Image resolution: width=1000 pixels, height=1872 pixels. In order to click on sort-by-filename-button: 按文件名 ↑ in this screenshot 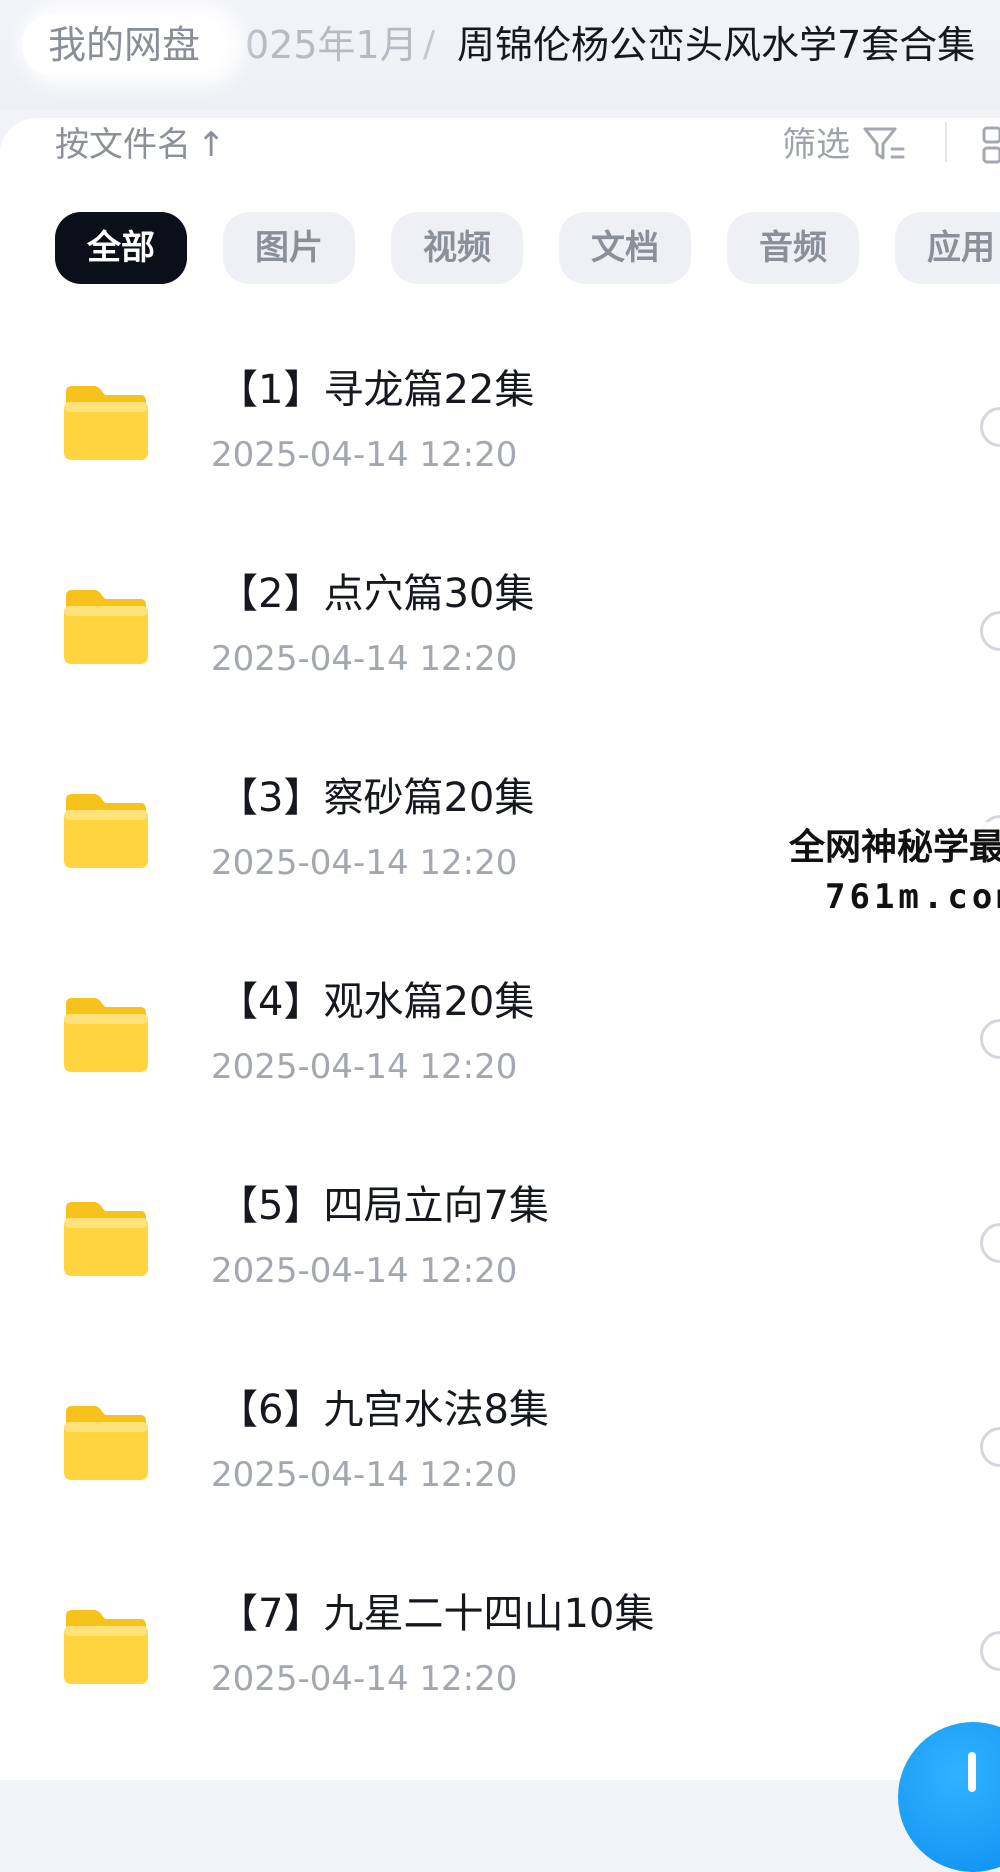, I will do `click(140, 145)`.